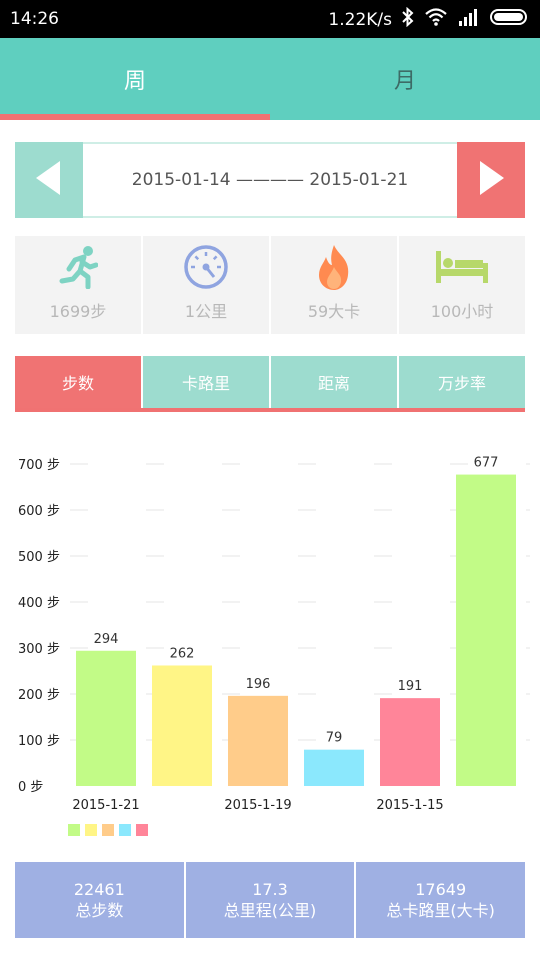 This screenshot has height=960, width=540. What do you see at coordinates (99, 889) in the screenshot?
I see `total-steps-value: 22461` at bounding box center [99, 889].